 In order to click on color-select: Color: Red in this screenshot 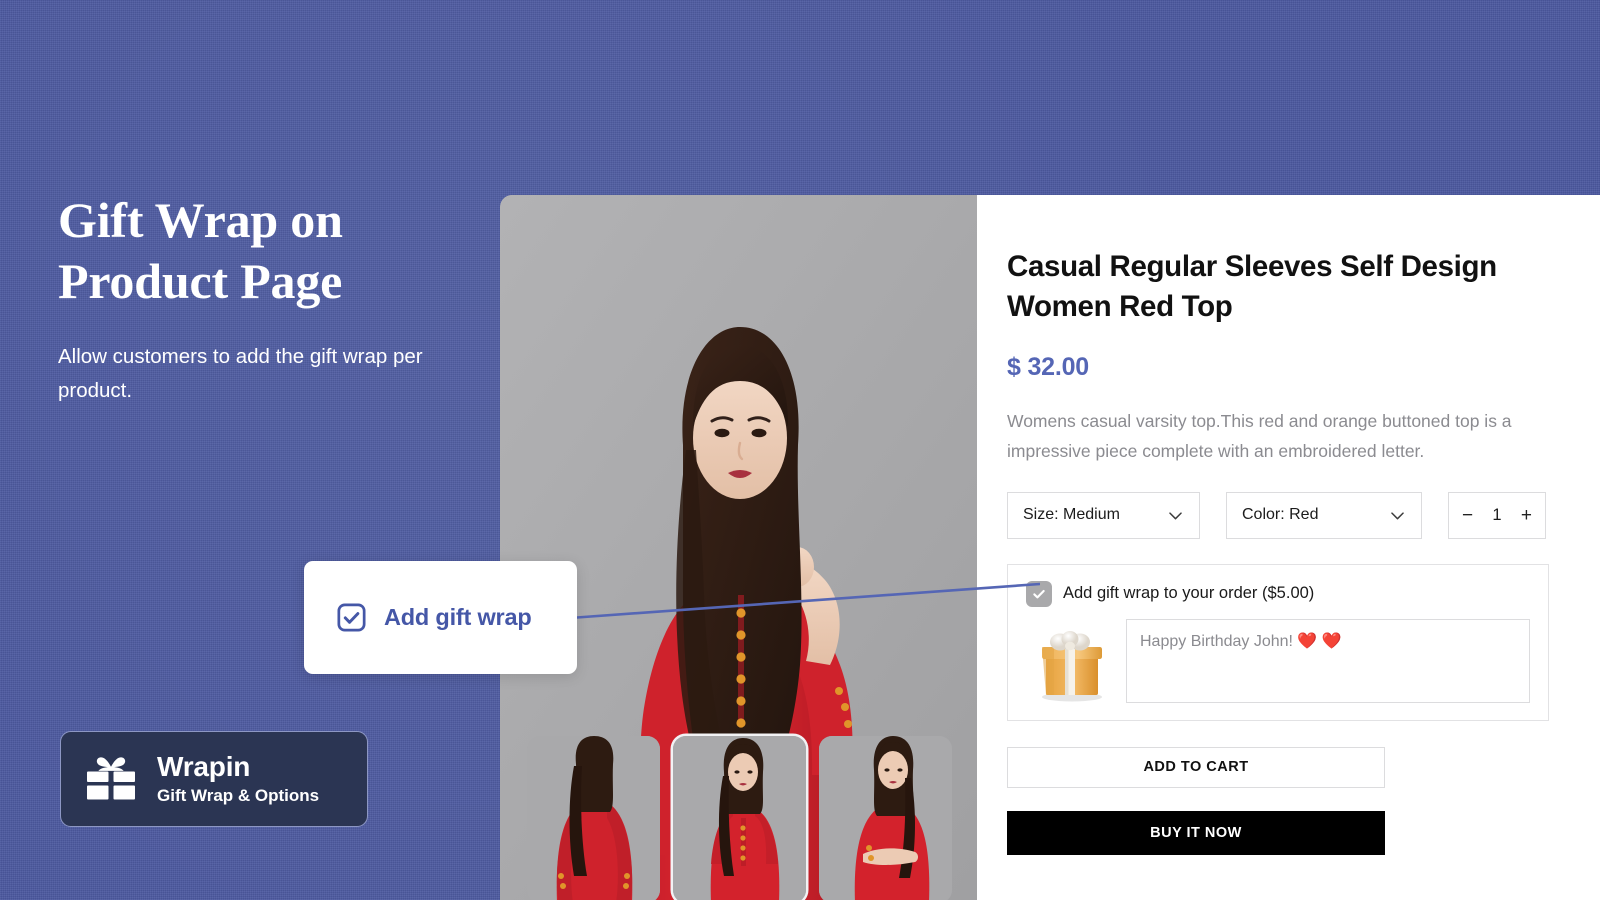, I will do `click(1324, 515)`.